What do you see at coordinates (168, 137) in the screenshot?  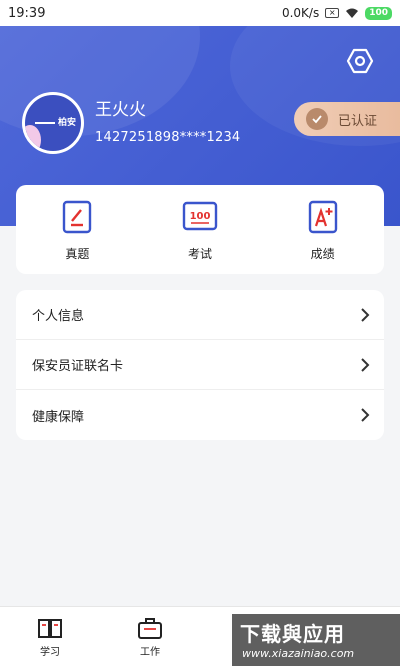 I see `user-phone: 1427251898****1234` at bounding box center [168, 137].